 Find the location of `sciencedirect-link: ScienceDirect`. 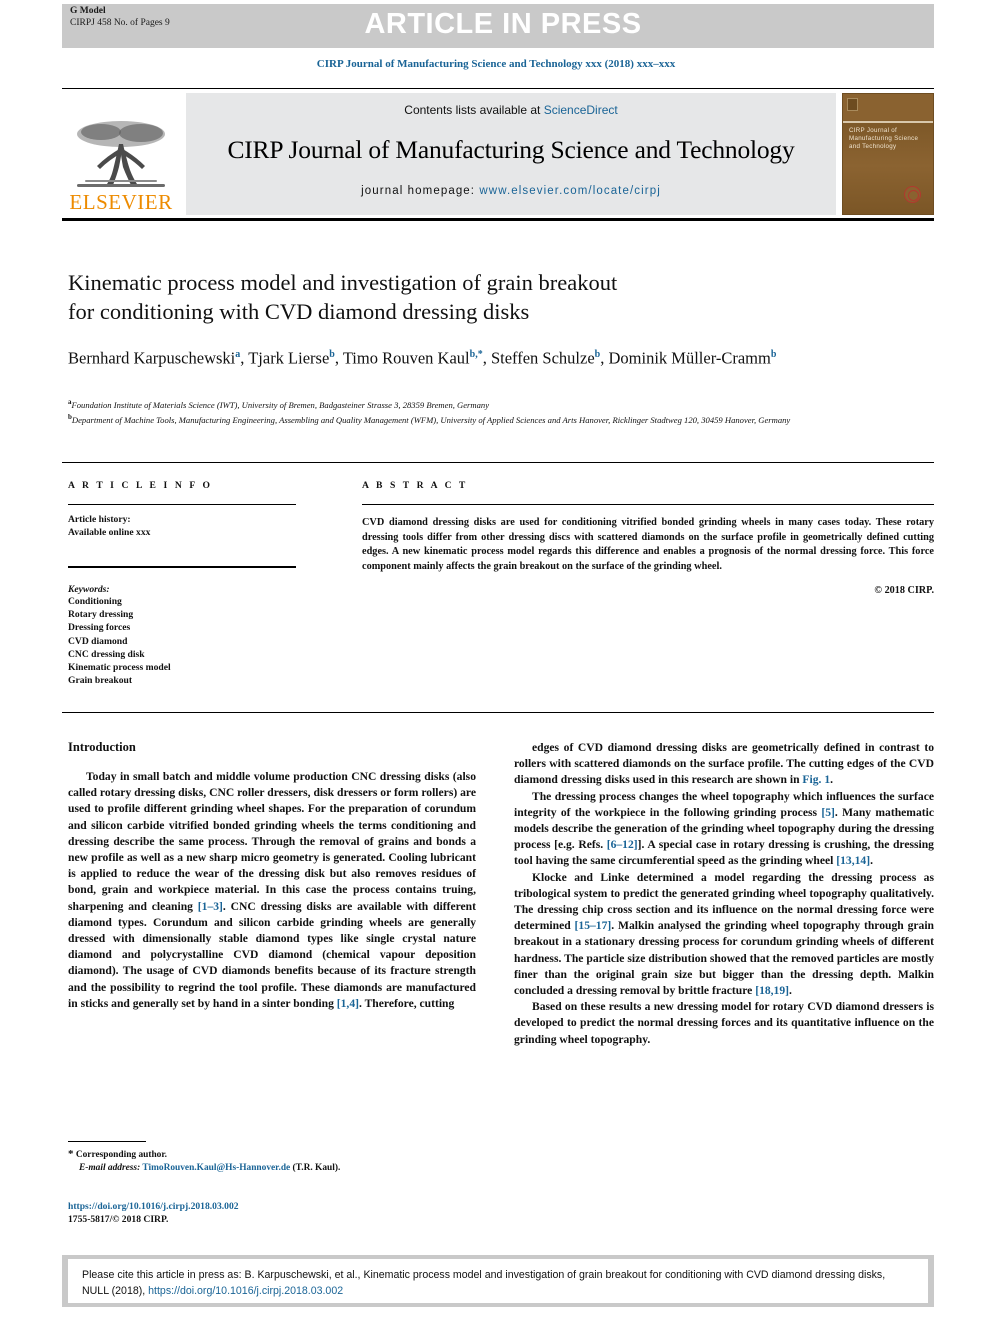

sciencedirect-link: ScienceDirect is located at coordinates (581, 110).